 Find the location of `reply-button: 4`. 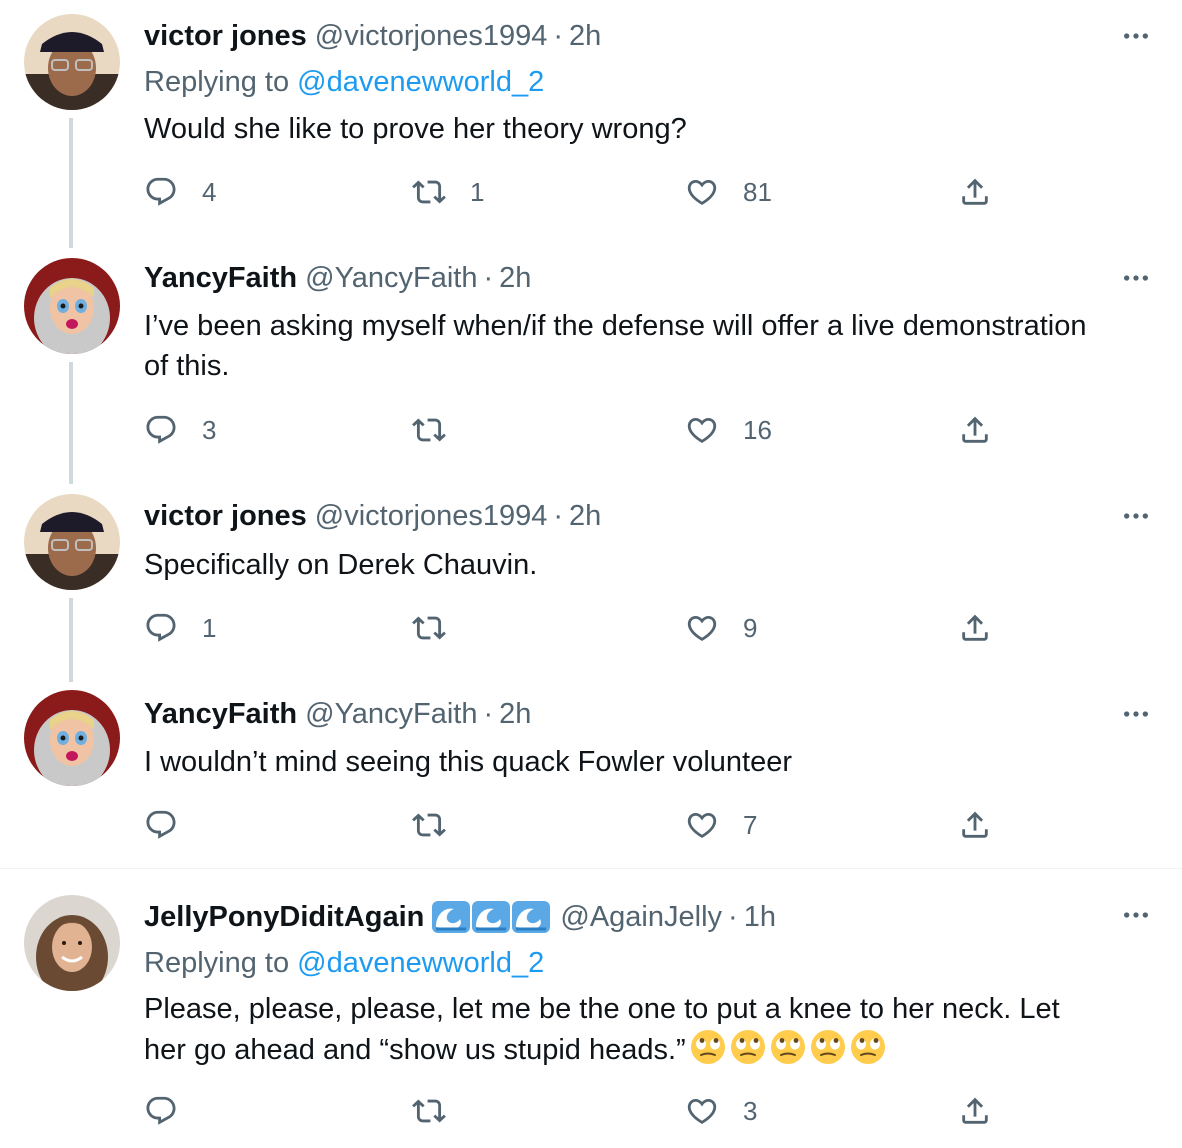

reply-button: 4 is located at coordinates (180, 192).